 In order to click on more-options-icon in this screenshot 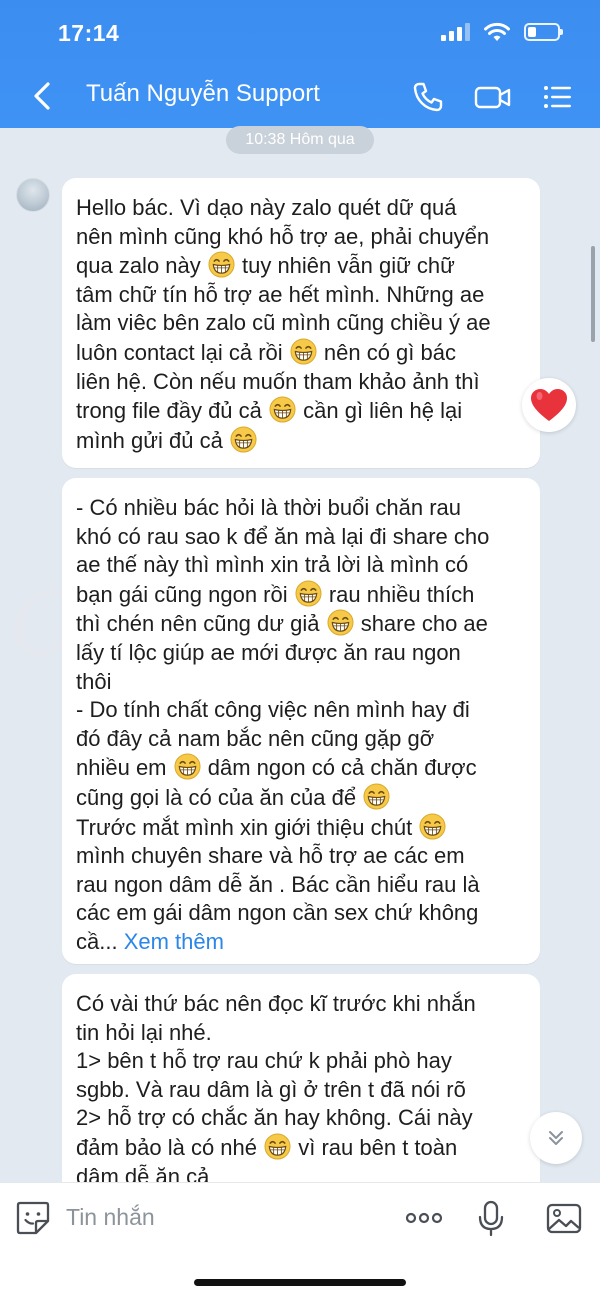, I will do `click(424, 1218)`.